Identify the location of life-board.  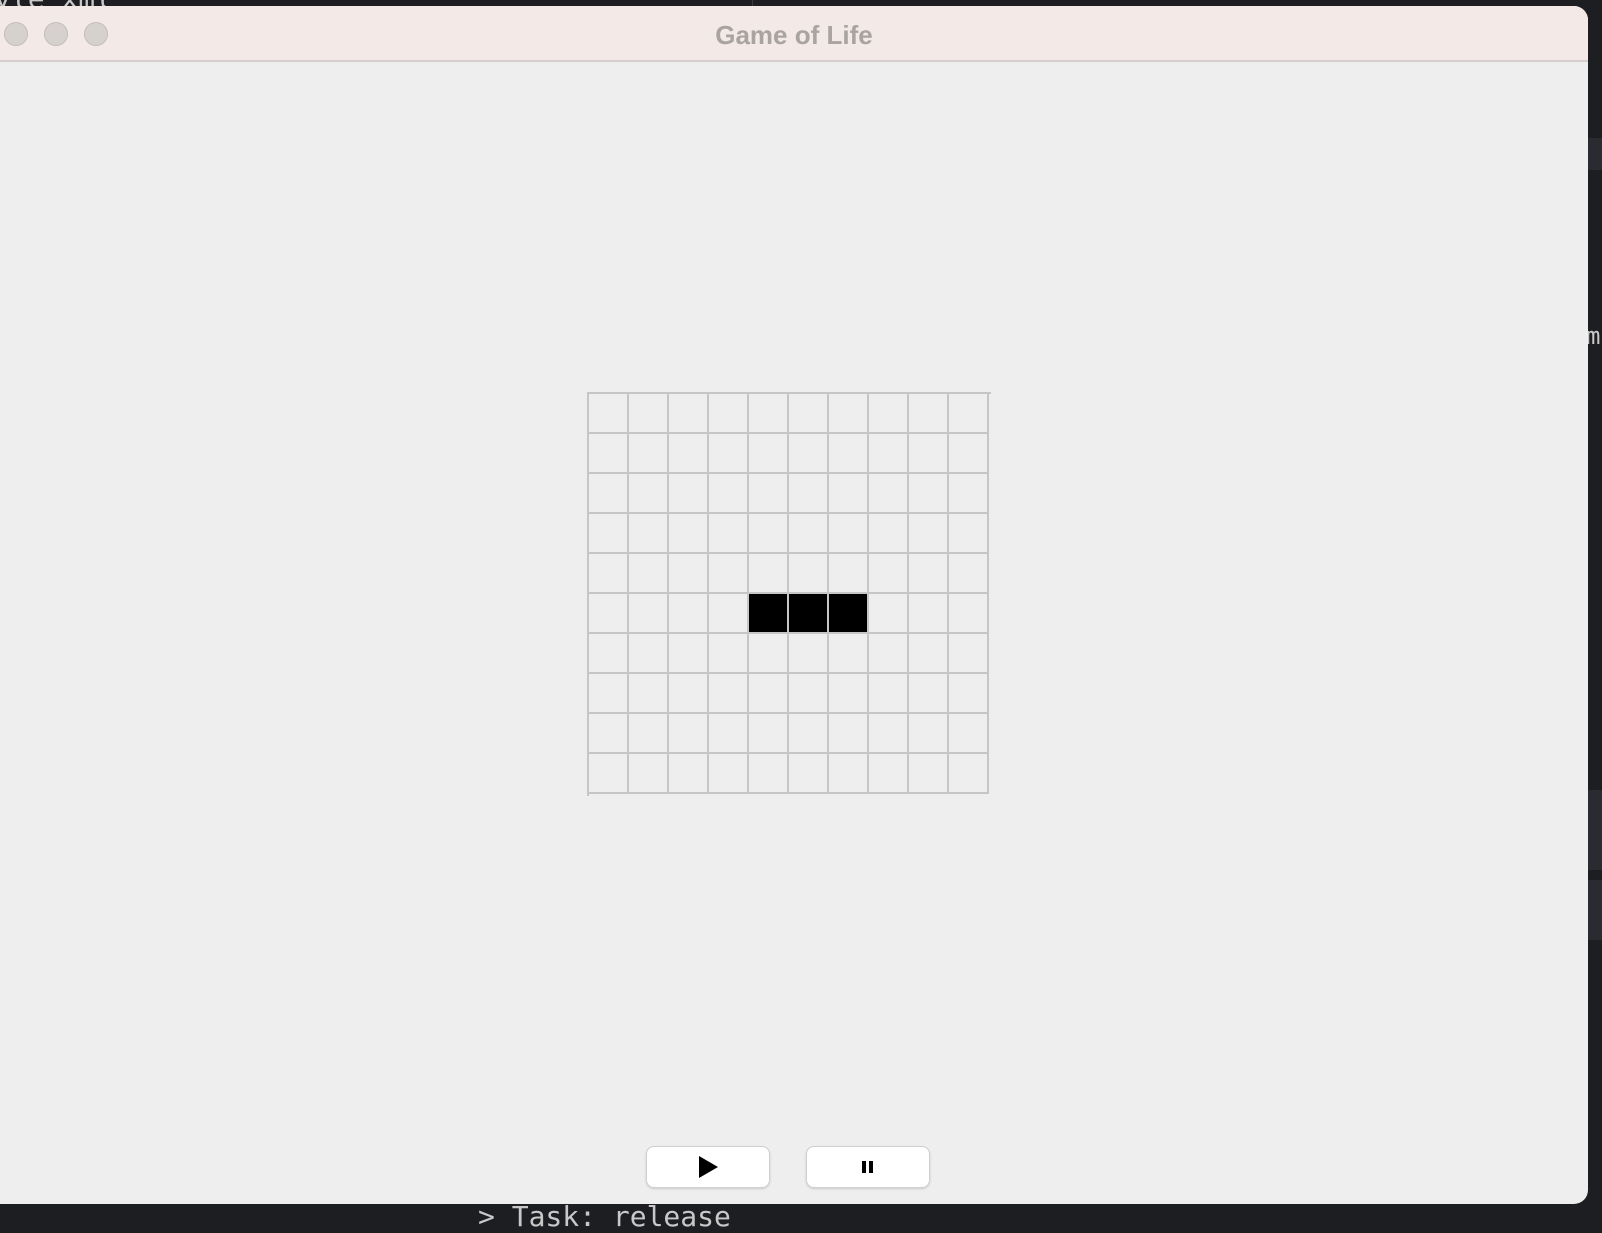
(789, 594).